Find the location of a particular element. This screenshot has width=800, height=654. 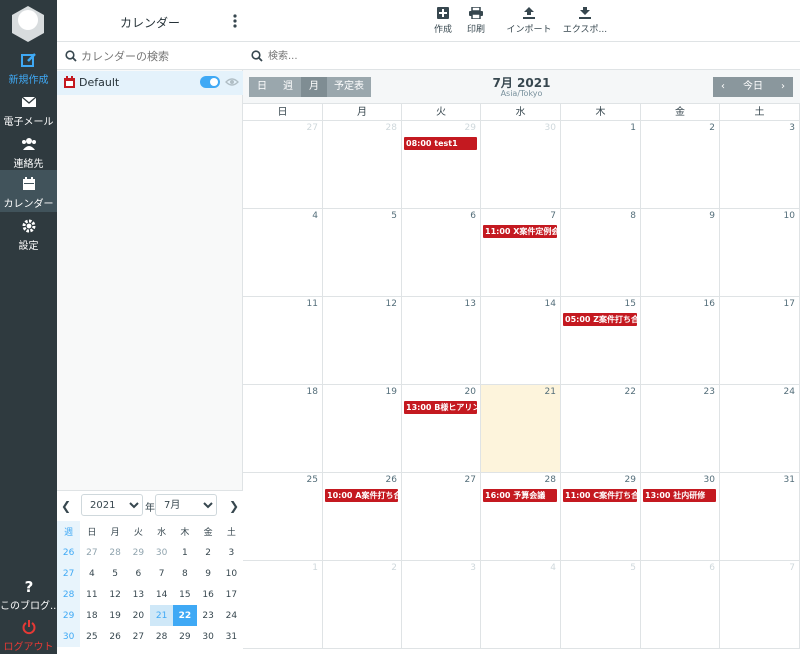

calendar-search-input is located at coordinates (159, 56).